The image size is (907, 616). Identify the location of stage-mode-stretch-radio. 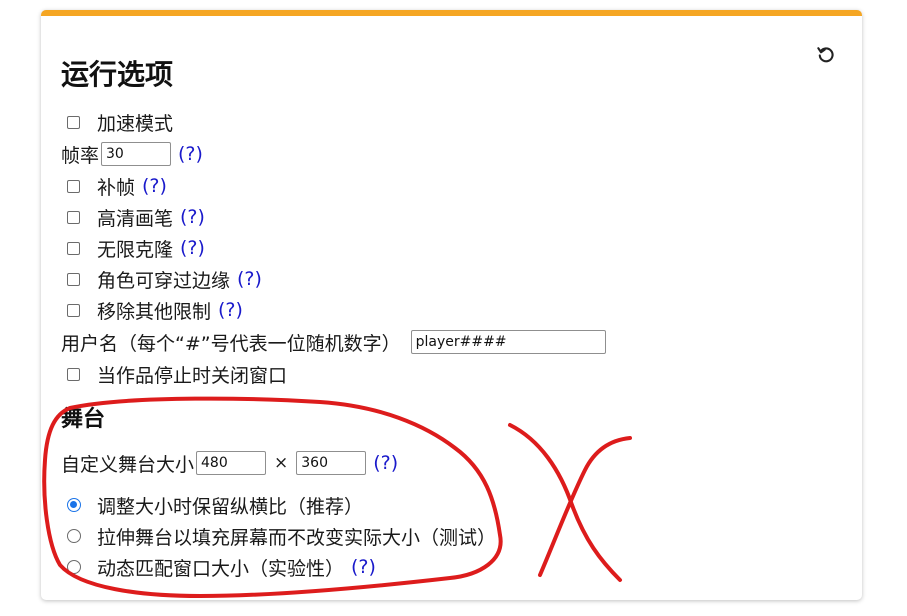
(74, 536).